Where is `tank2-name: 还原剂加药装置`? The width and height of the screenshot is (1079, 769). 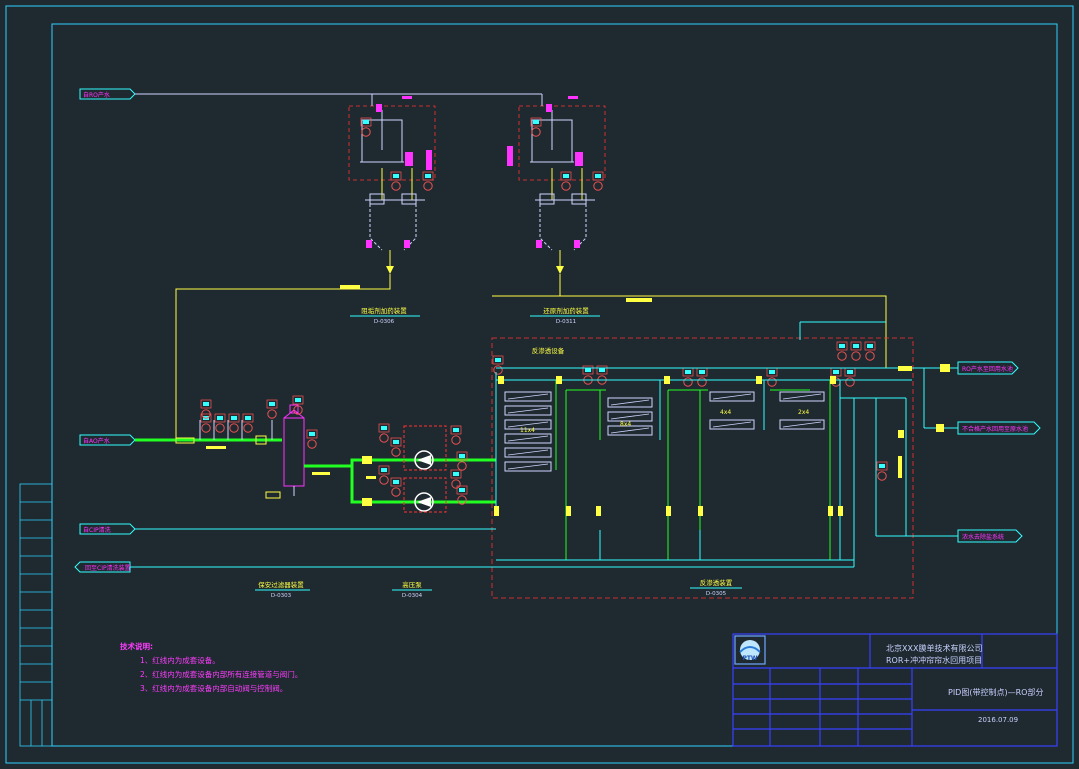 tank2-name: 还原剂加药装置 is located at coordinates (566, 310).